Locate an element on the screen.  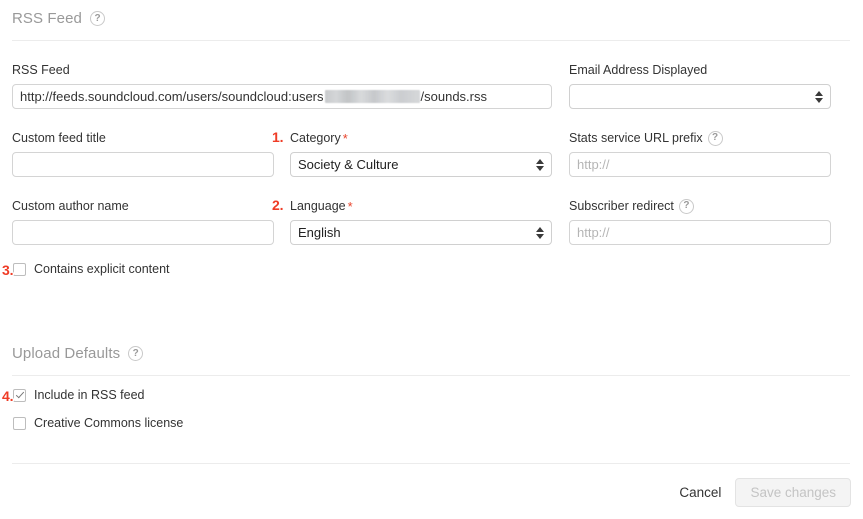
explicit-content-checkbox is located at coordinates (19, 269).